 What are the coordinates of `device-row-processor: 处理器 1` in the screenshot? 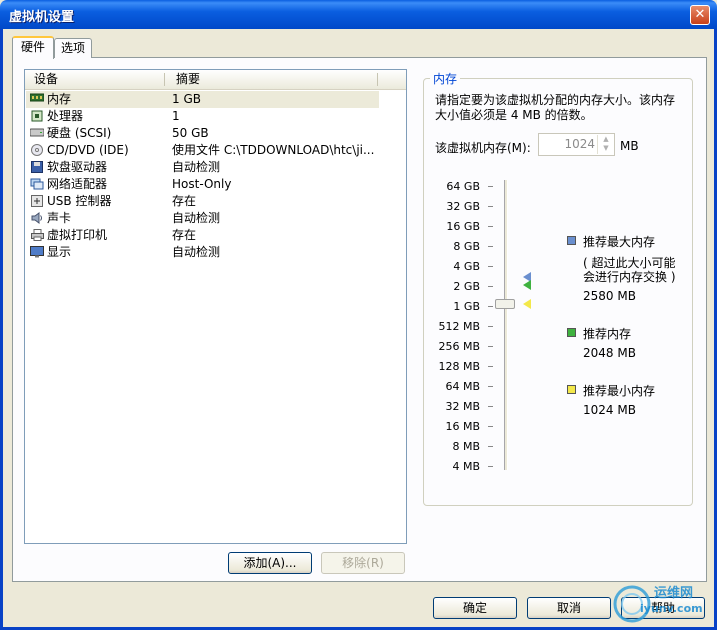 It's located at (202, 116).